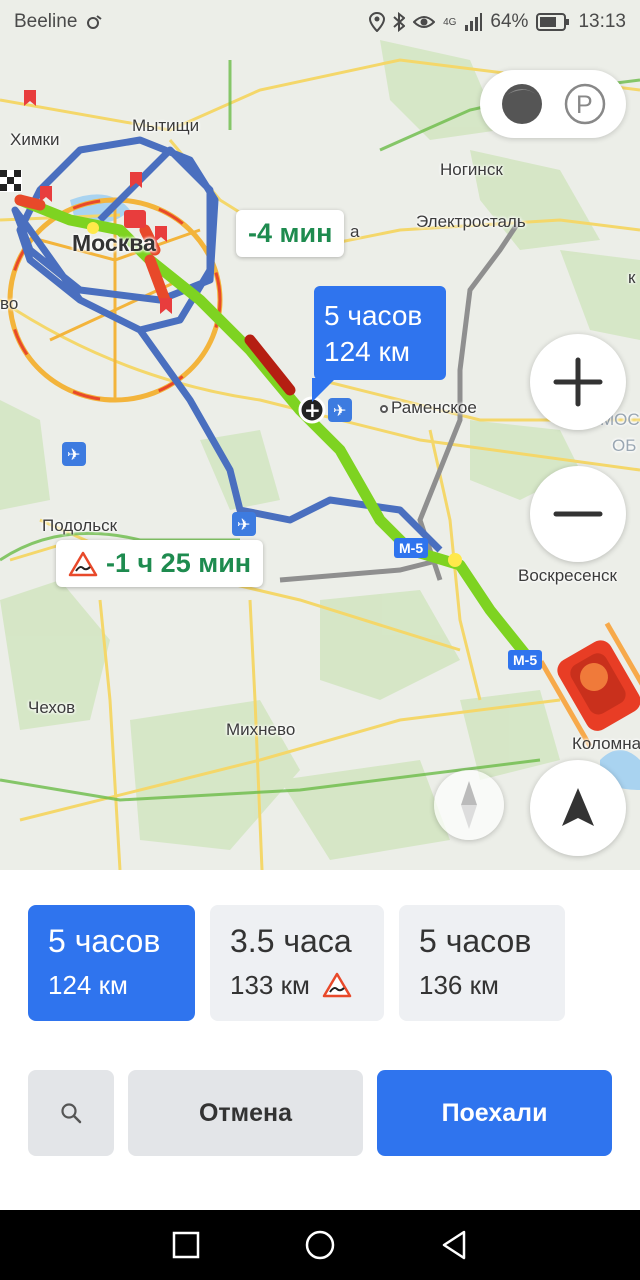 This screenshot has width=640, height=1280. What do you see at coordinates (471, 221) in the screenshot?
I see `city-label: Электросталь` at bounding box center [471, 221].